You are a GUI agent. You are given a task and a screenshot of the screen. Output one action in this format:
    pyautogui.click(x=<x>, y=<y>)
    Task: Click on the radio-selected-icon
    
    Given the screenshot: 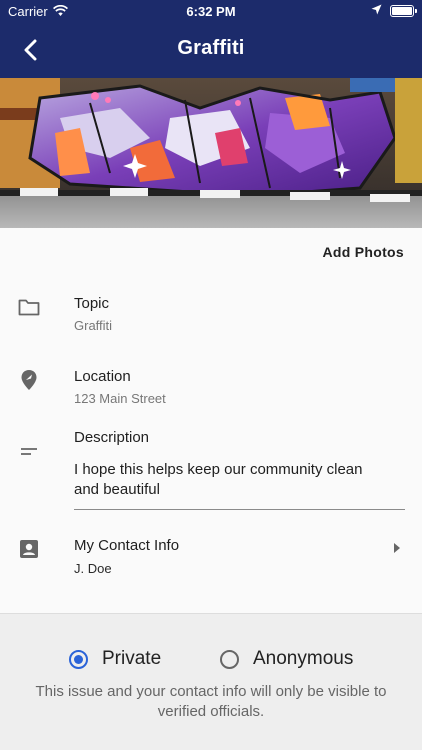 What is the action you would take?
    pyautogui.click(x=78, y=659)
    